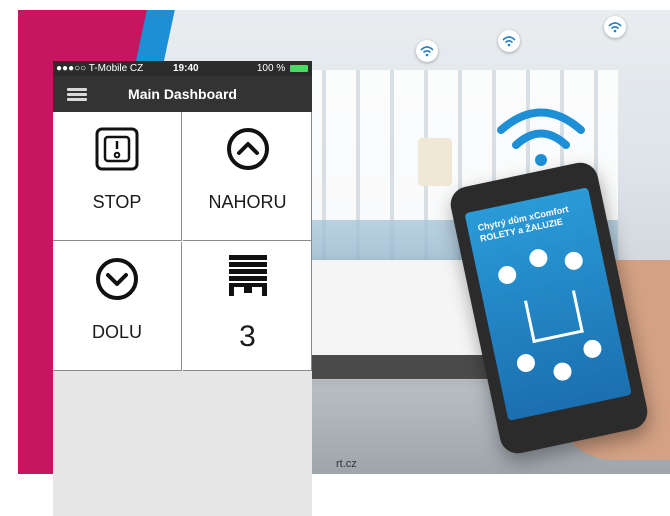  Describe the element at coordinates (533, 222) in the screenshot. I see `smartphone-title: Chytrý dům xComfort ROLETY a ŽALUZIE` at that location.